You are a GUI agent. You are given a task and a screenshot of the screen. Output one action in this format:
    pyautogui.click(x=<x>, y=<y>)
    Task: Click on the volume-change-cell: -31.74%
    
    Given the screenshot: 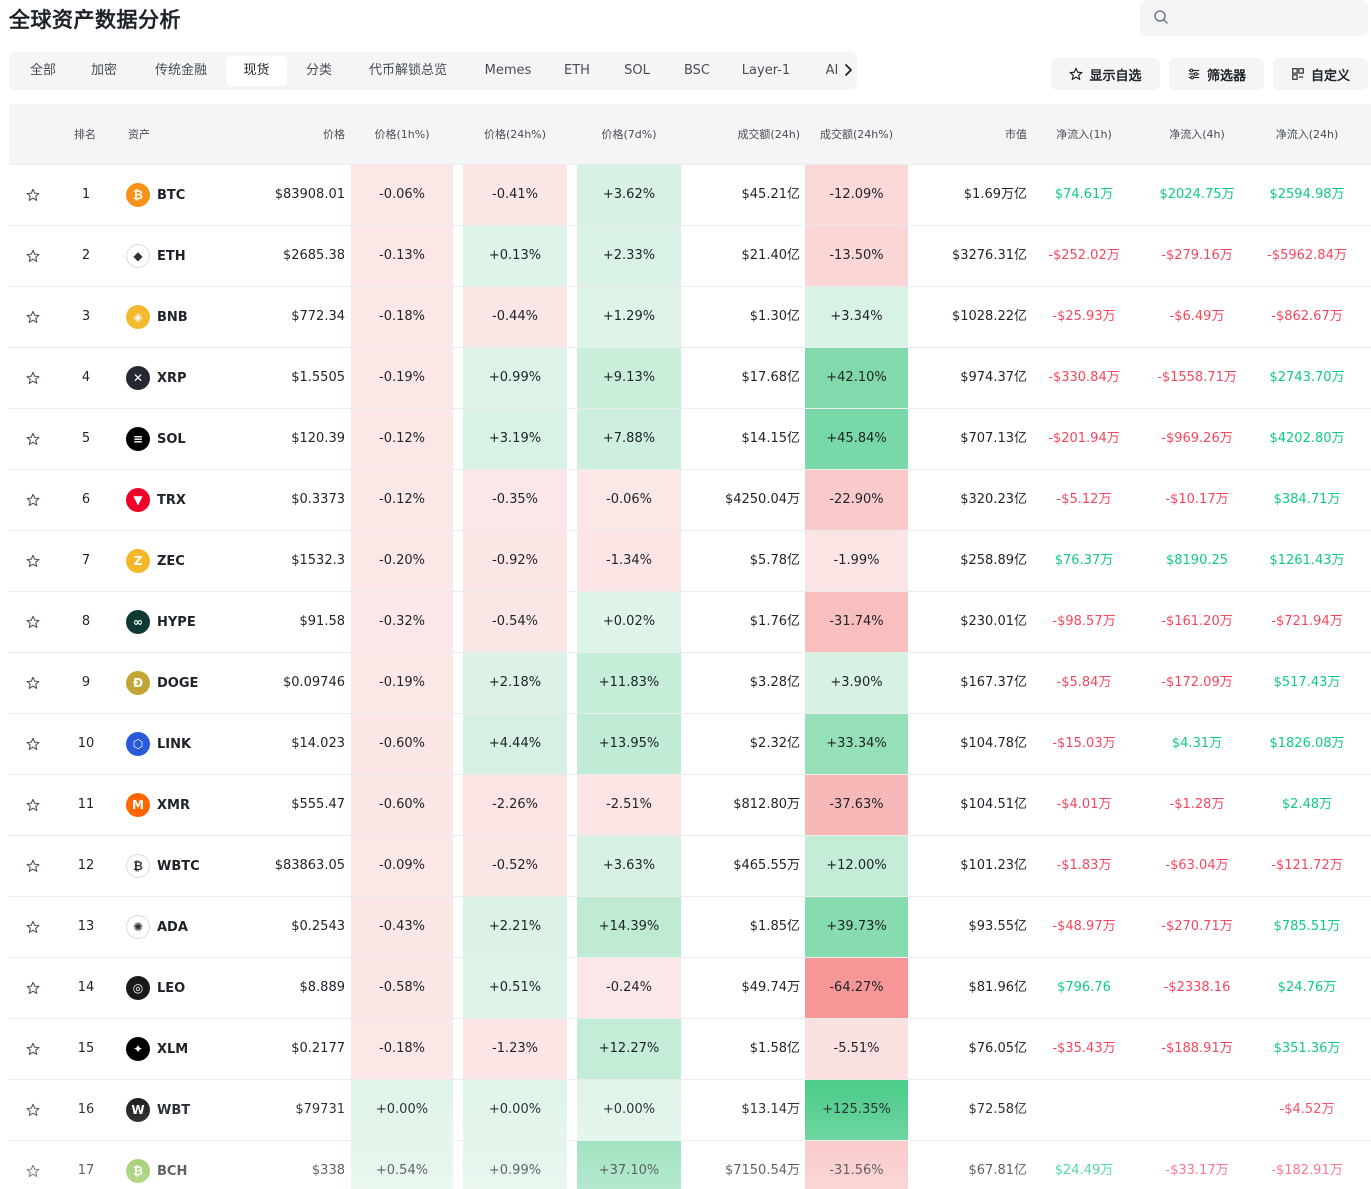 What is the action you would take?
    pyautogui.click(x=856, y=622)
    